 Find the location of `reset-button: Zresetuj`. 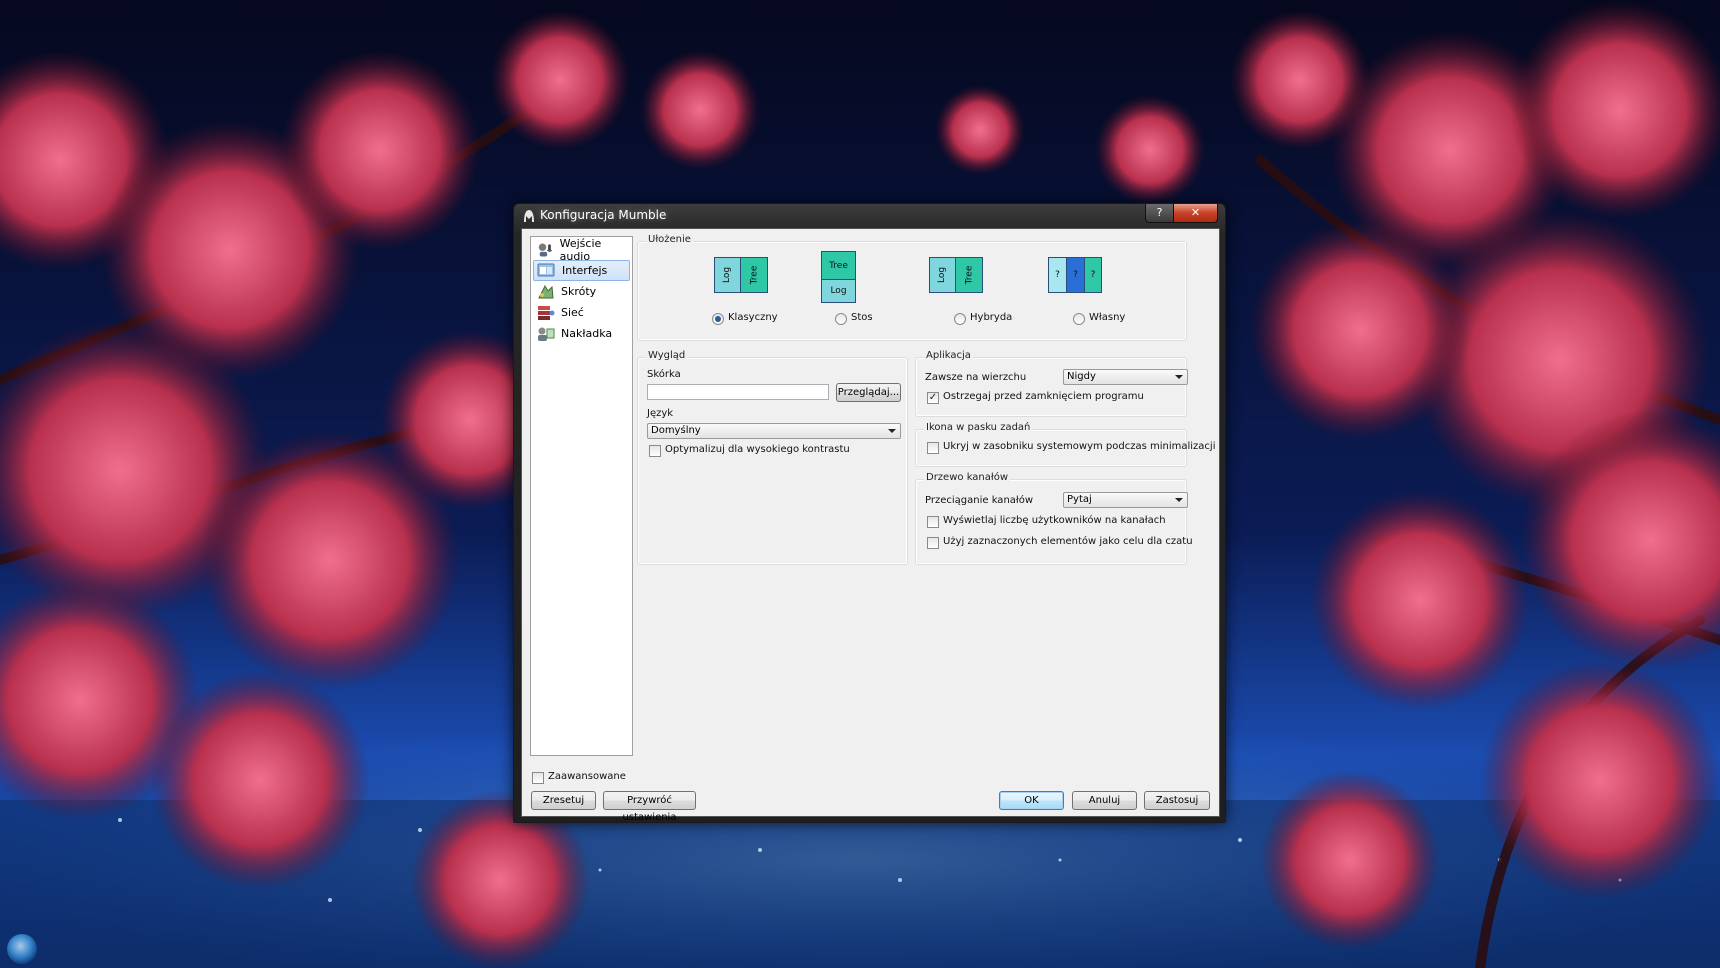

reset-button: Zresetuj is located at coordinates (563, 800).